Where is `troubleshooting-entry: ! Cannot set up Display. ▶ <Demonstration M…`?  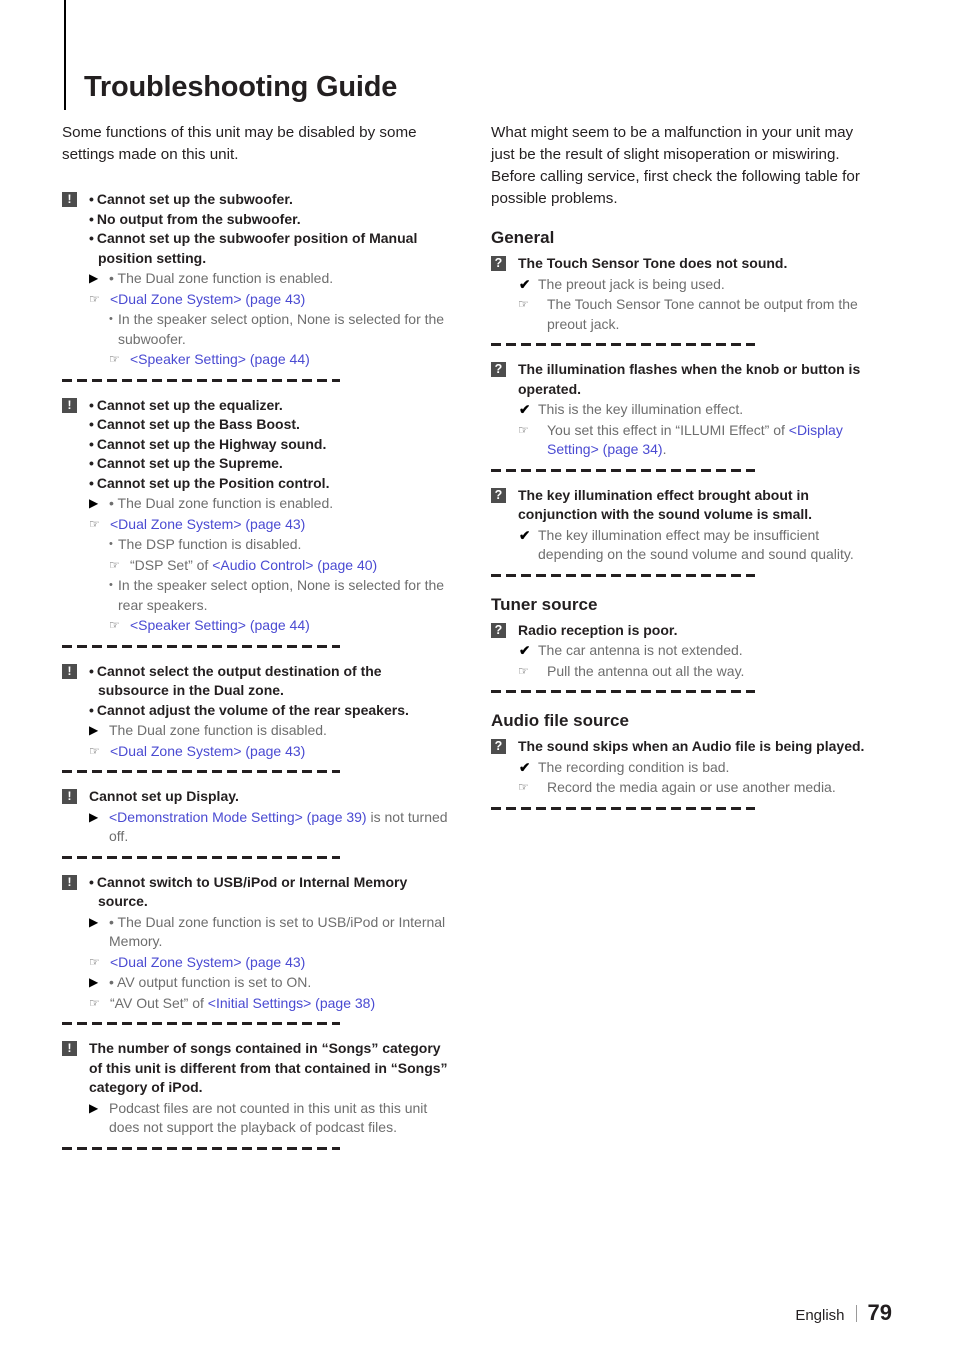
troubleshooting-entry: ! Cannot set up Display. ▶ <Demonstration M… is located at coordinates (258, 817).